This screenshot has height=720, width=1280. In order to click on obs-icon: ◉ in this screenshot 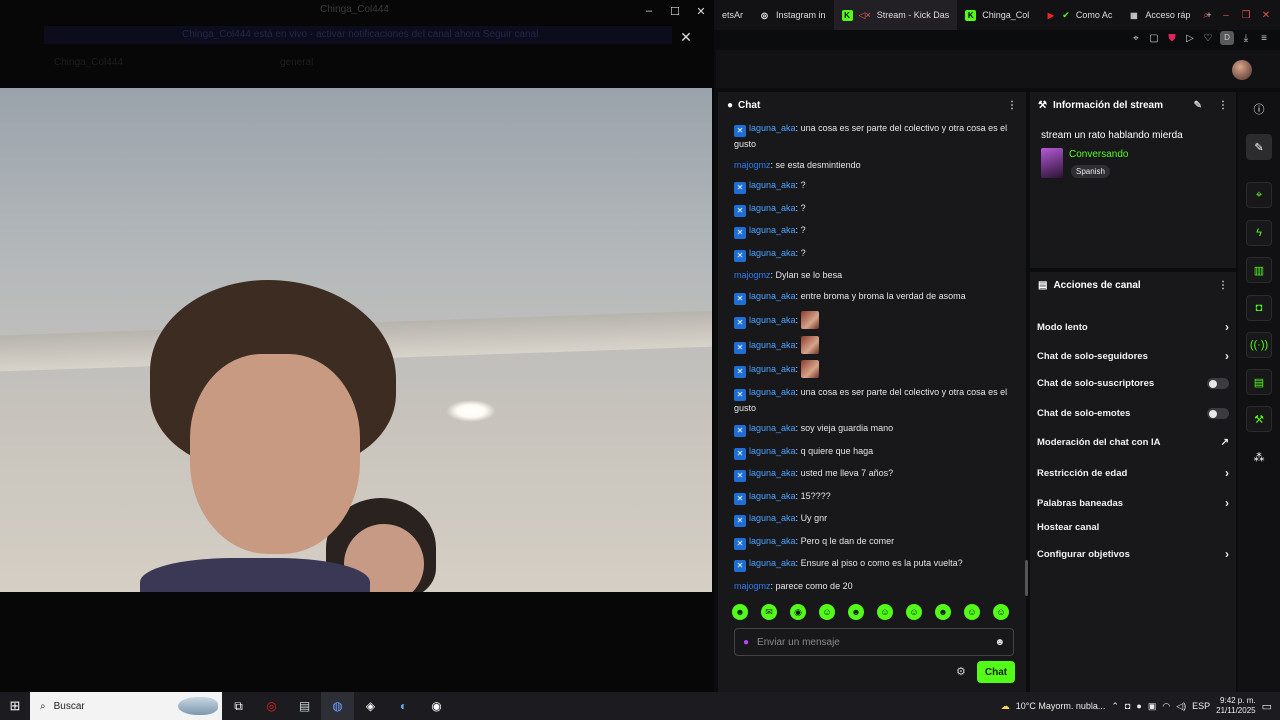, I will do `click(436, 706)`.